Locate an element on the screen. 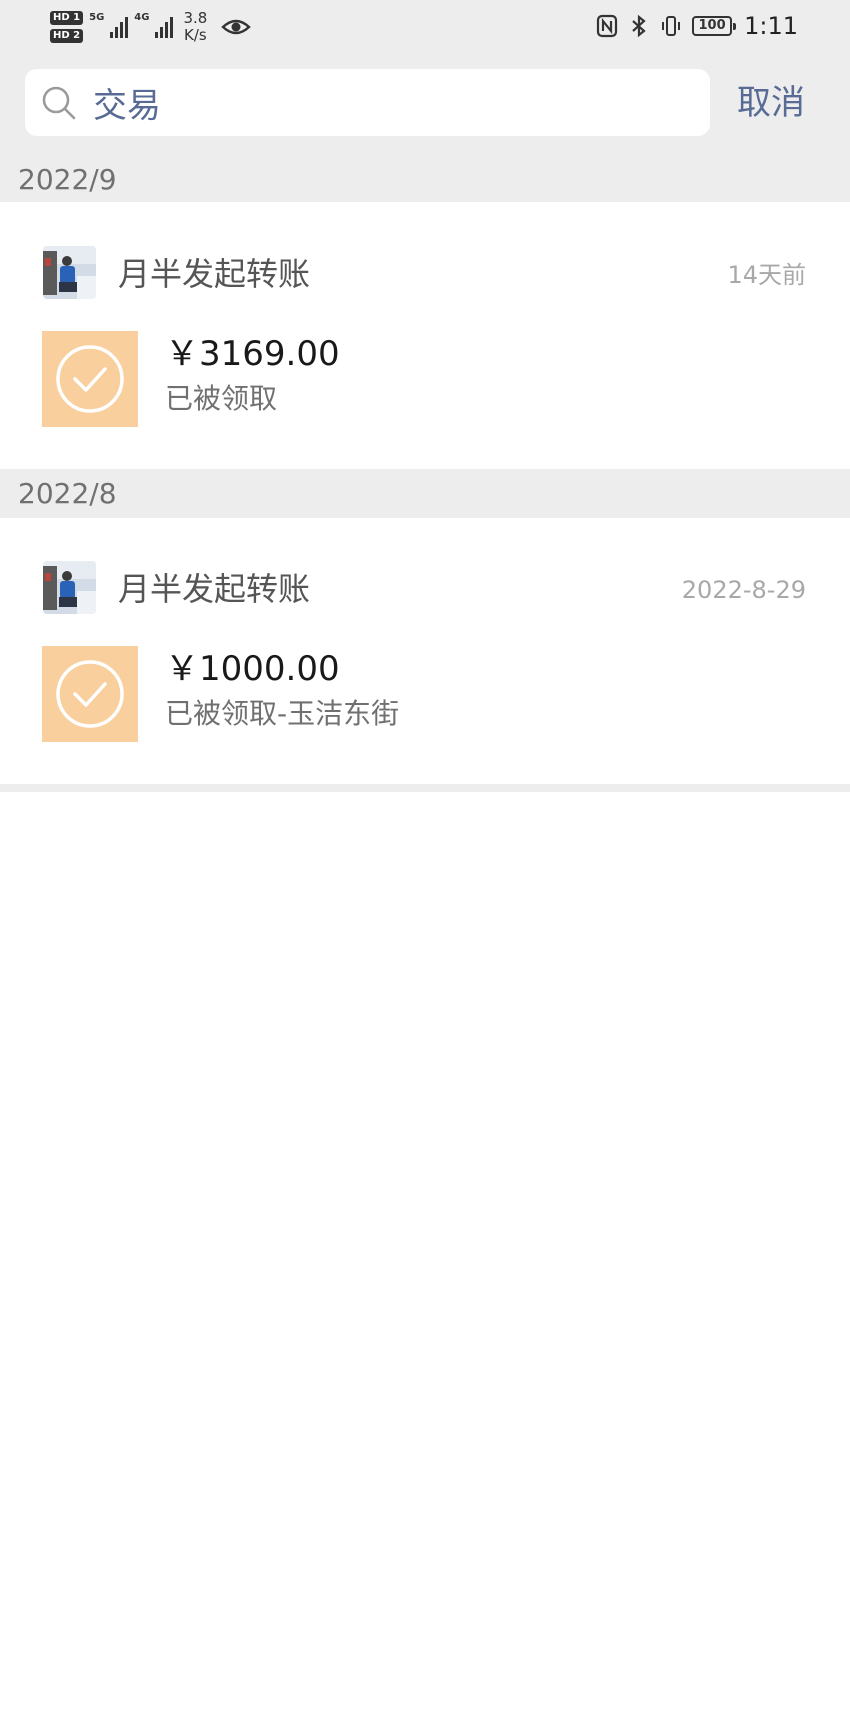 Image resolution: width=850 pixels, height=1735 pixels. signal-1-icon is located at coordinates (119, 27).